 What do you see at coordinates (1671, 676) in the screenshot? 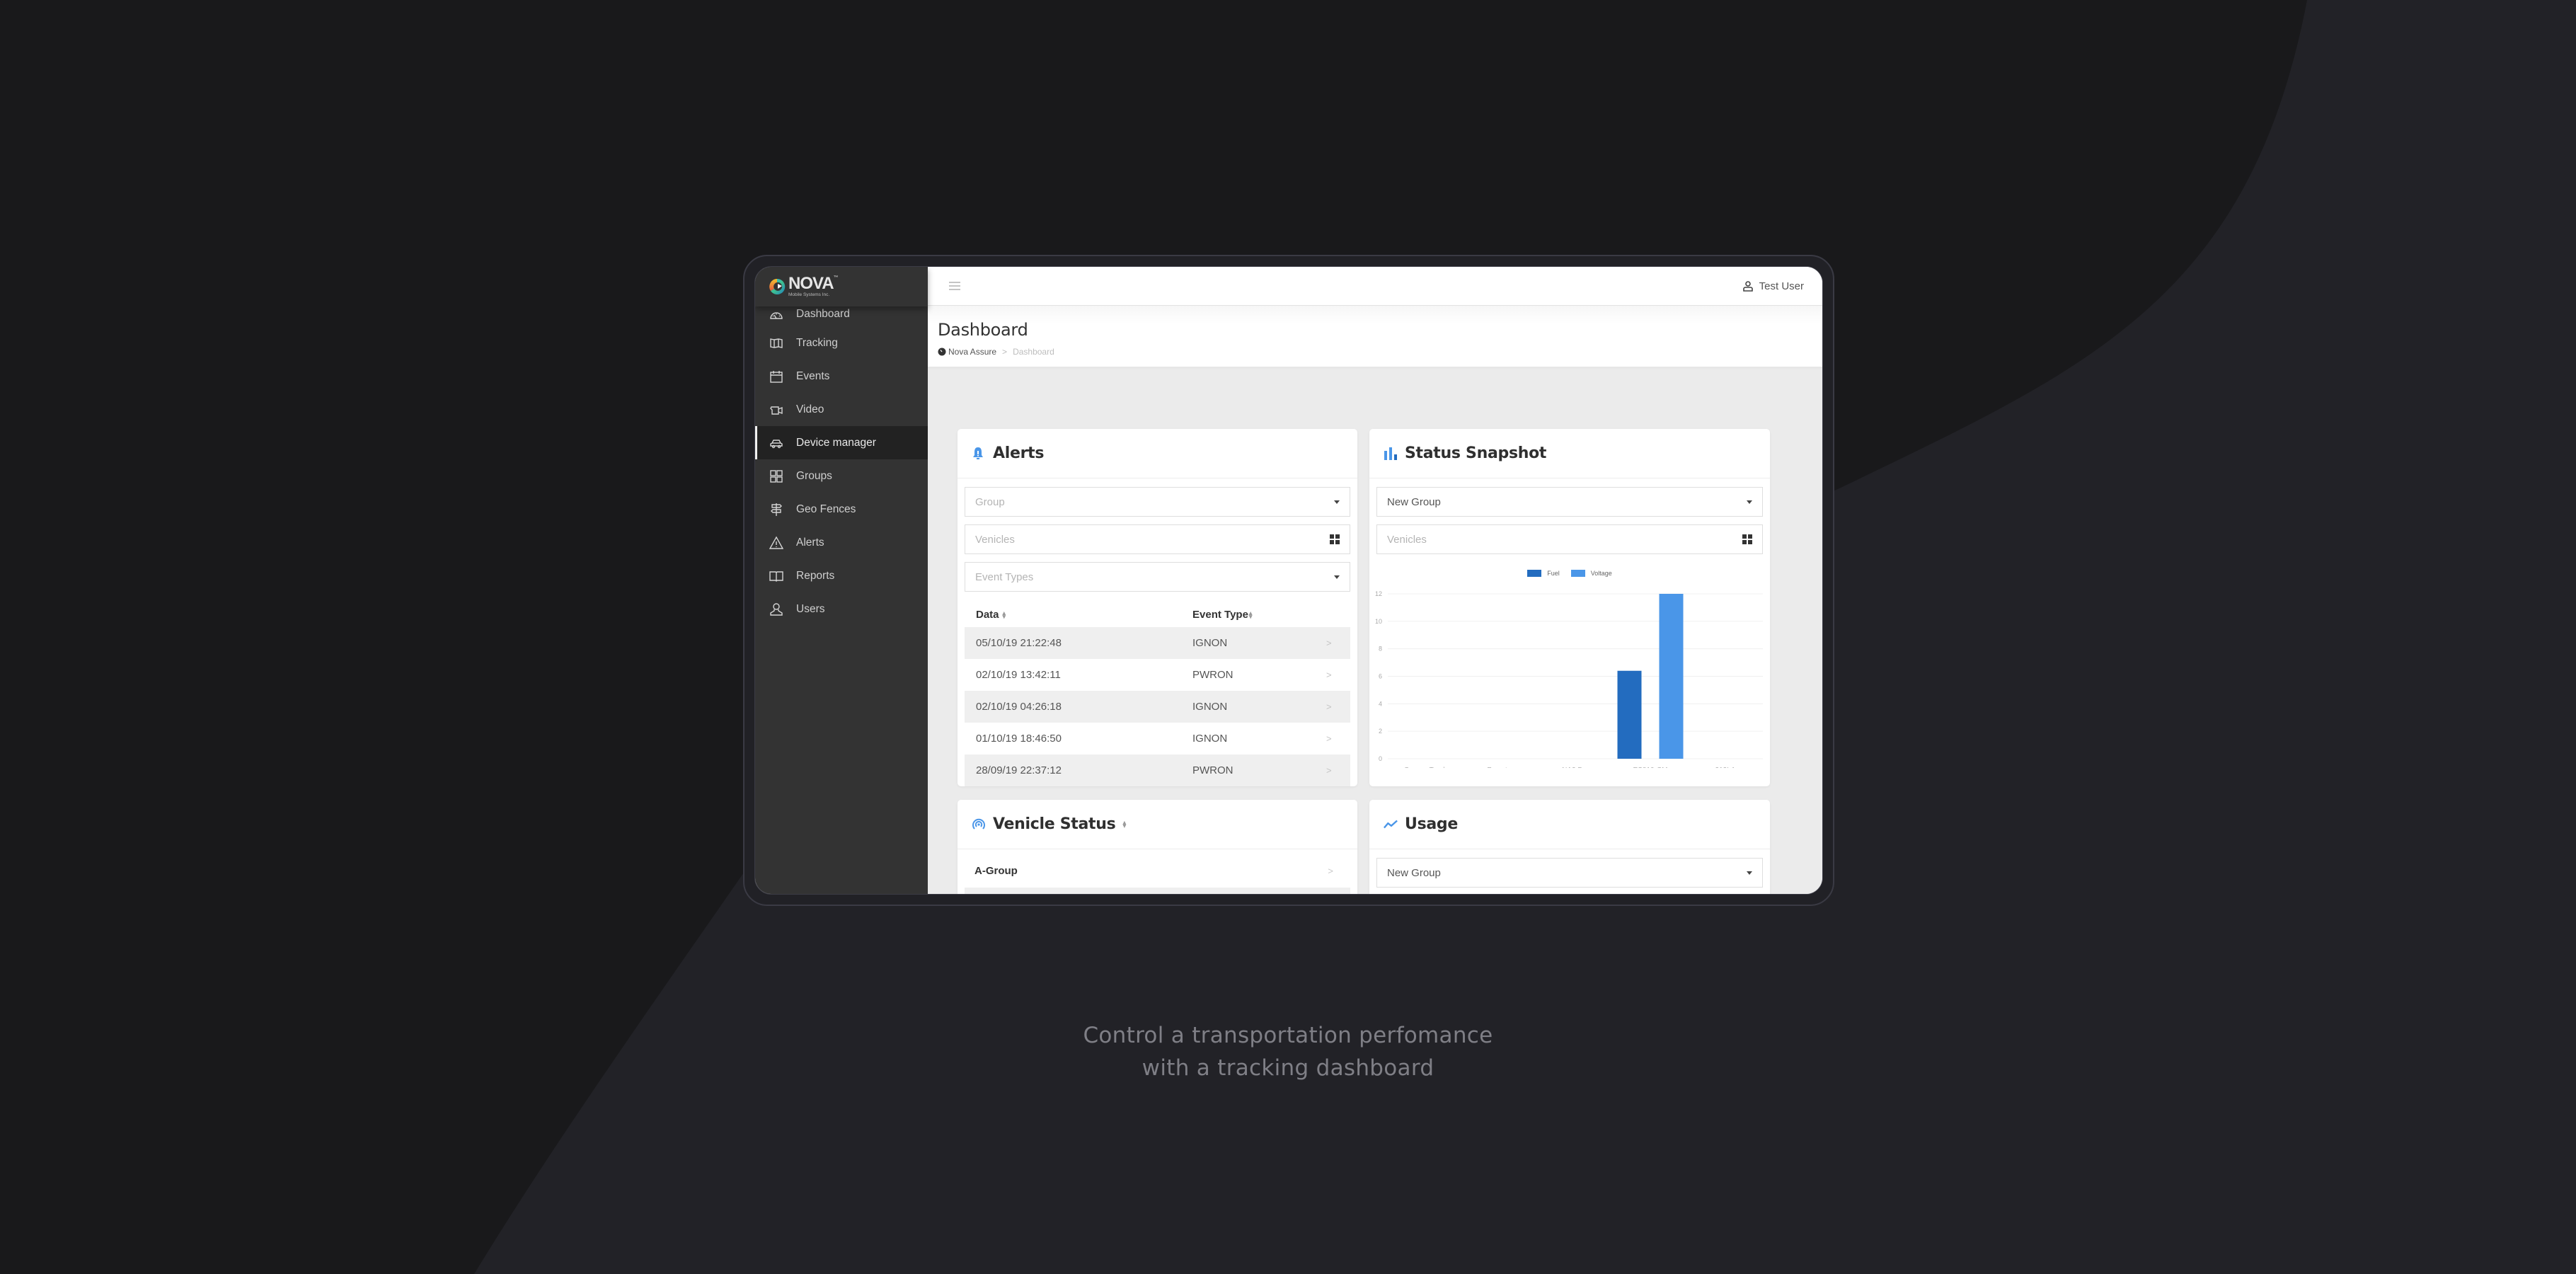
I see `bar-voltage` at bounding box center [1671, 676].